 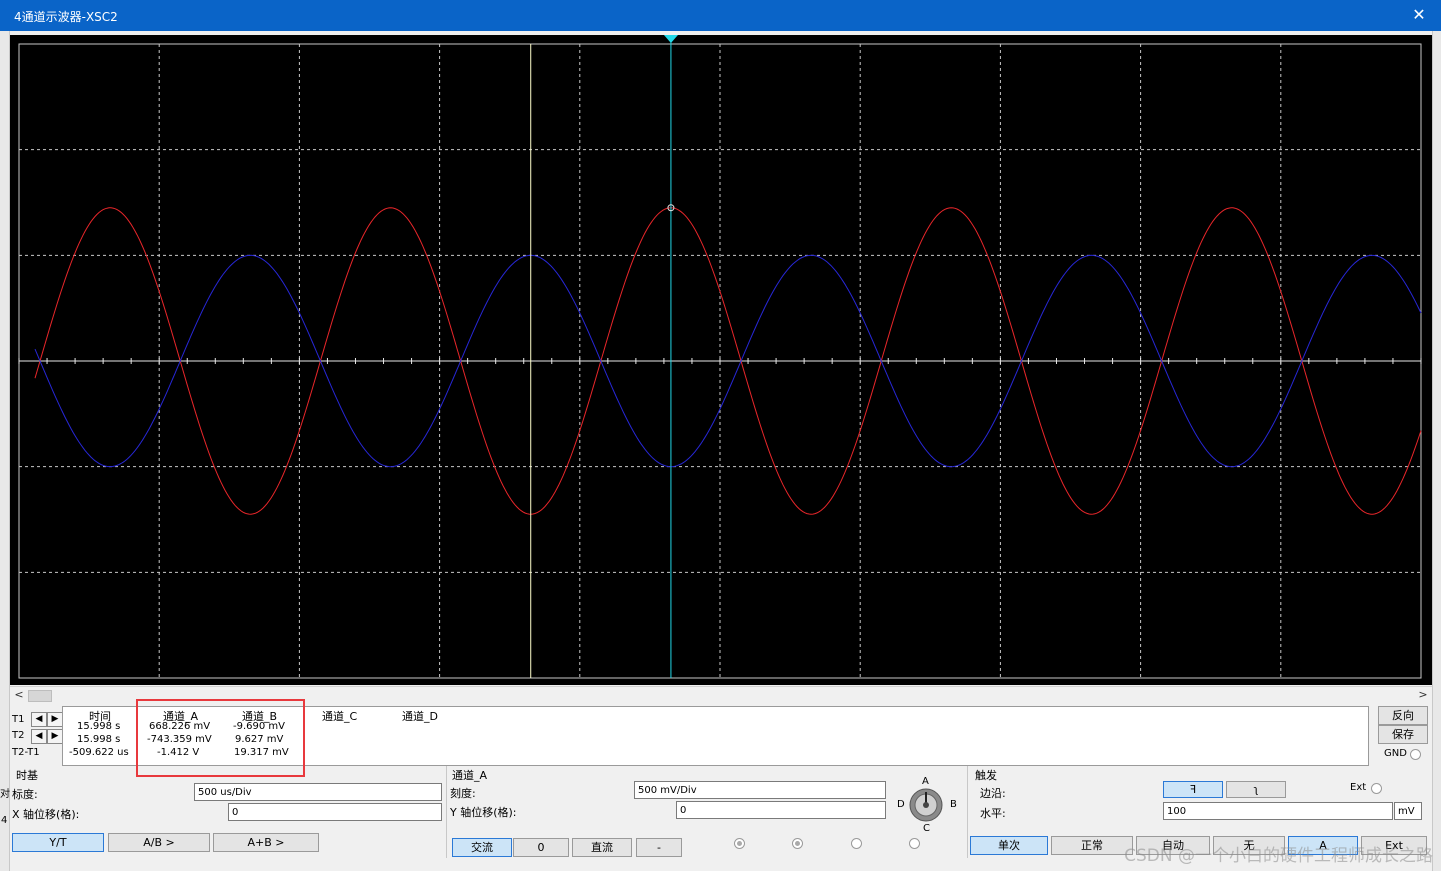 I want to click on left-edge-glyph-mid: 对, so click(x=5, y=794).